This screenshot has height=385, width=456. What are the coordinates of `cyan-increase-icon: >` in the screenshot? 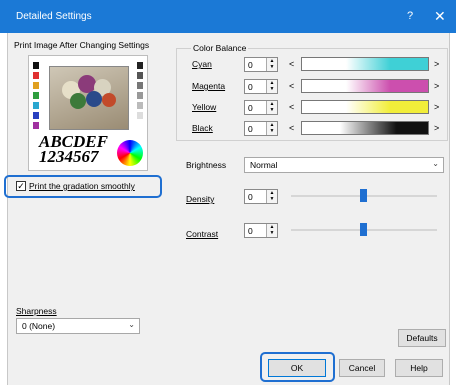 It's located at (436, 64).